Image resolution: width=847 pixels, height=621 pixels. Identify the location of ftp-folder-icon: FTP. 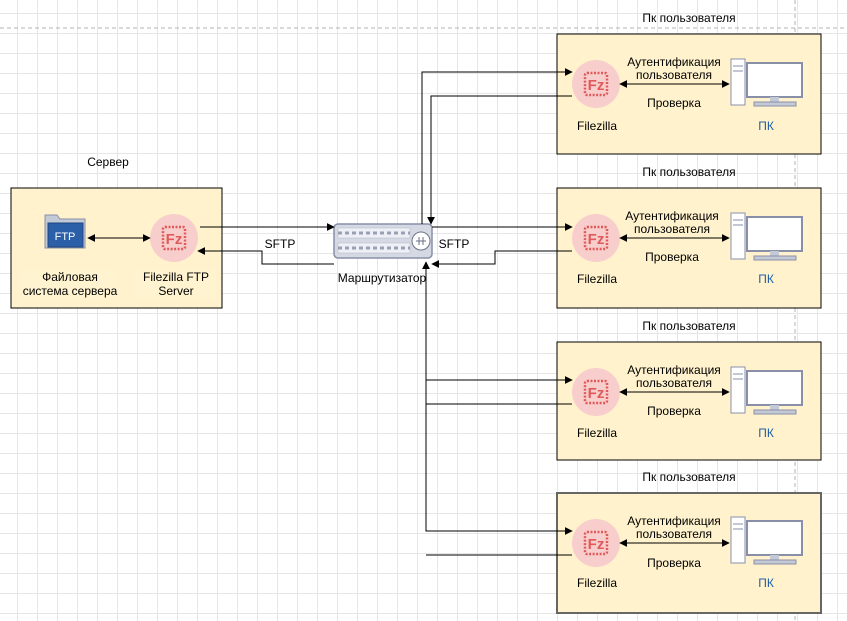
(65, 231).